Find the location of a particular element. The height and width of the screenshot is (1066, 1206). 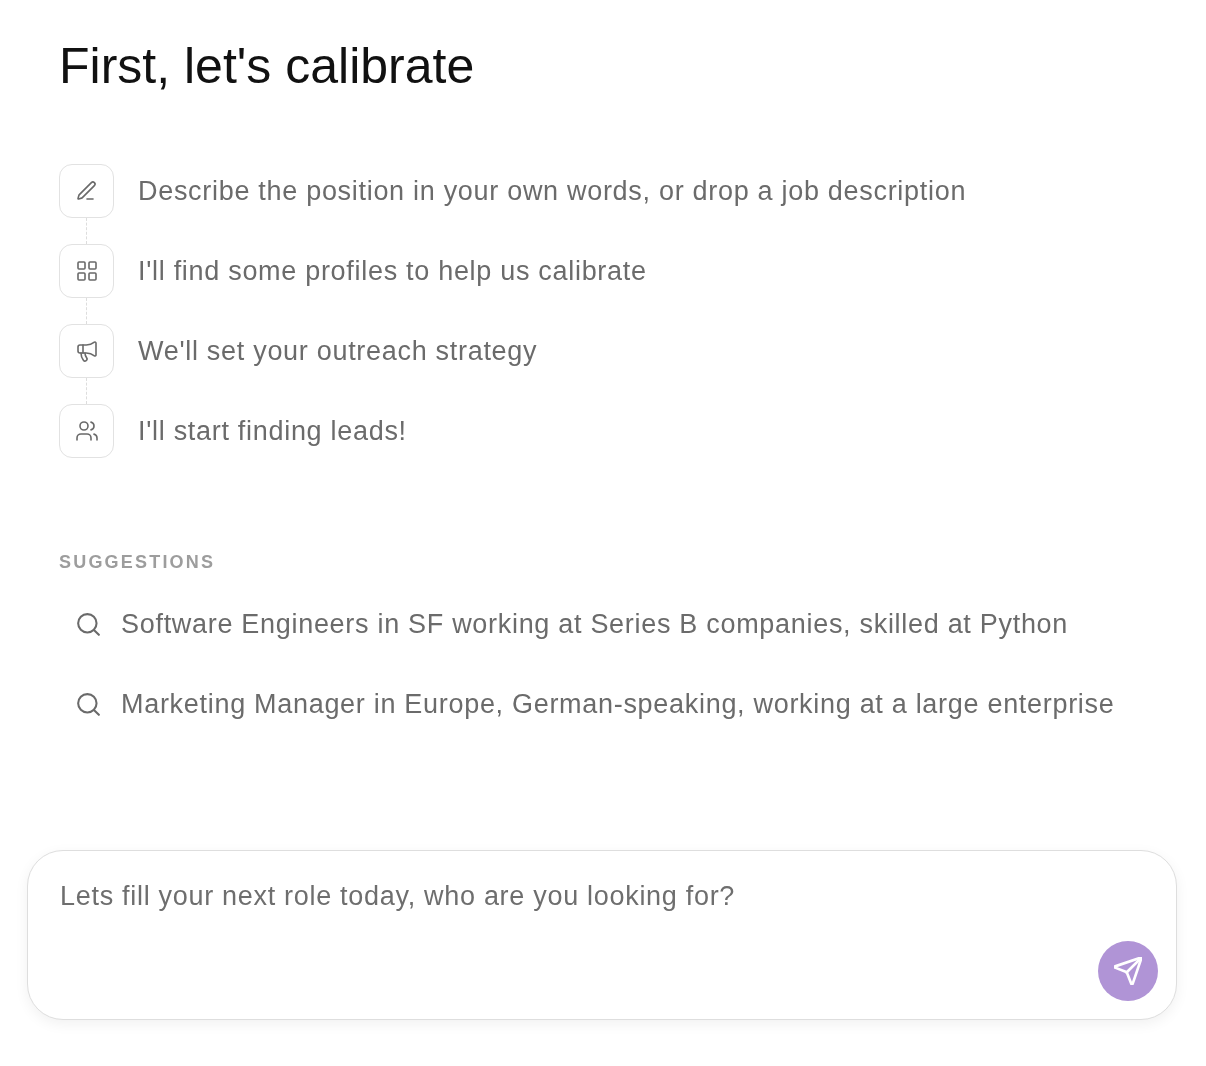

step-text: Describe the position in your own words, or drop a job description is located at coordinates (552, 191).